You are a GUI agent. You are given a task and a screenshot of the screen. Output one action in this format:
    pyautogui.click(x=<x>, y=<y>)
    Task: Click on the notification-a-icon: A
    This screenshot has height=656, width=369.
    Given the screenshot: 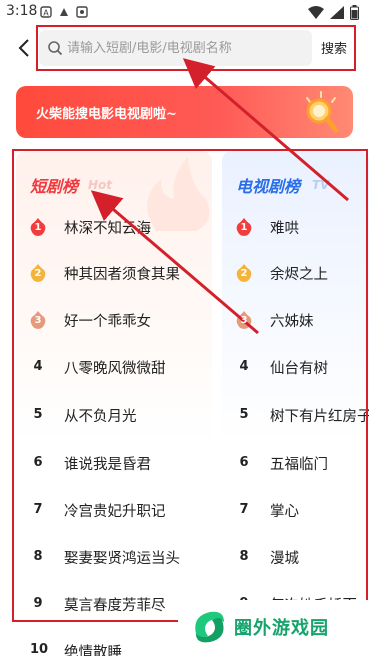 What is the action you would take?
    pyautogui.click(x=46, y=12)
    